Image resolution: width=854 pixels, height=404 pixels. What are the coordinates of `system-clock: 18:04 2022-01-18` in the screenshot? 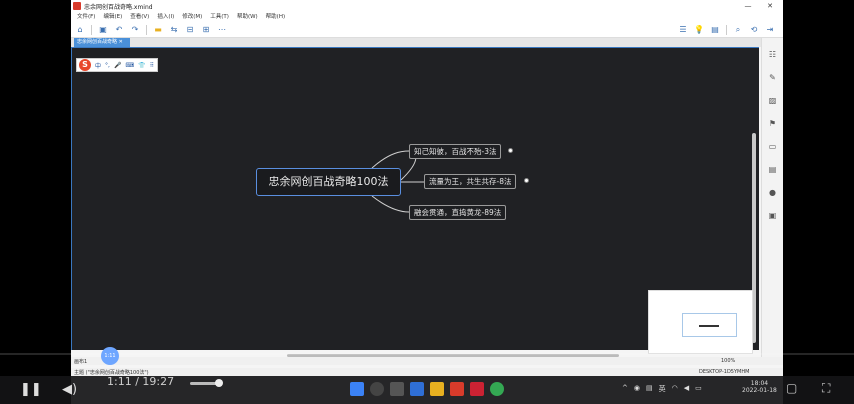 It's located at (759, 387).